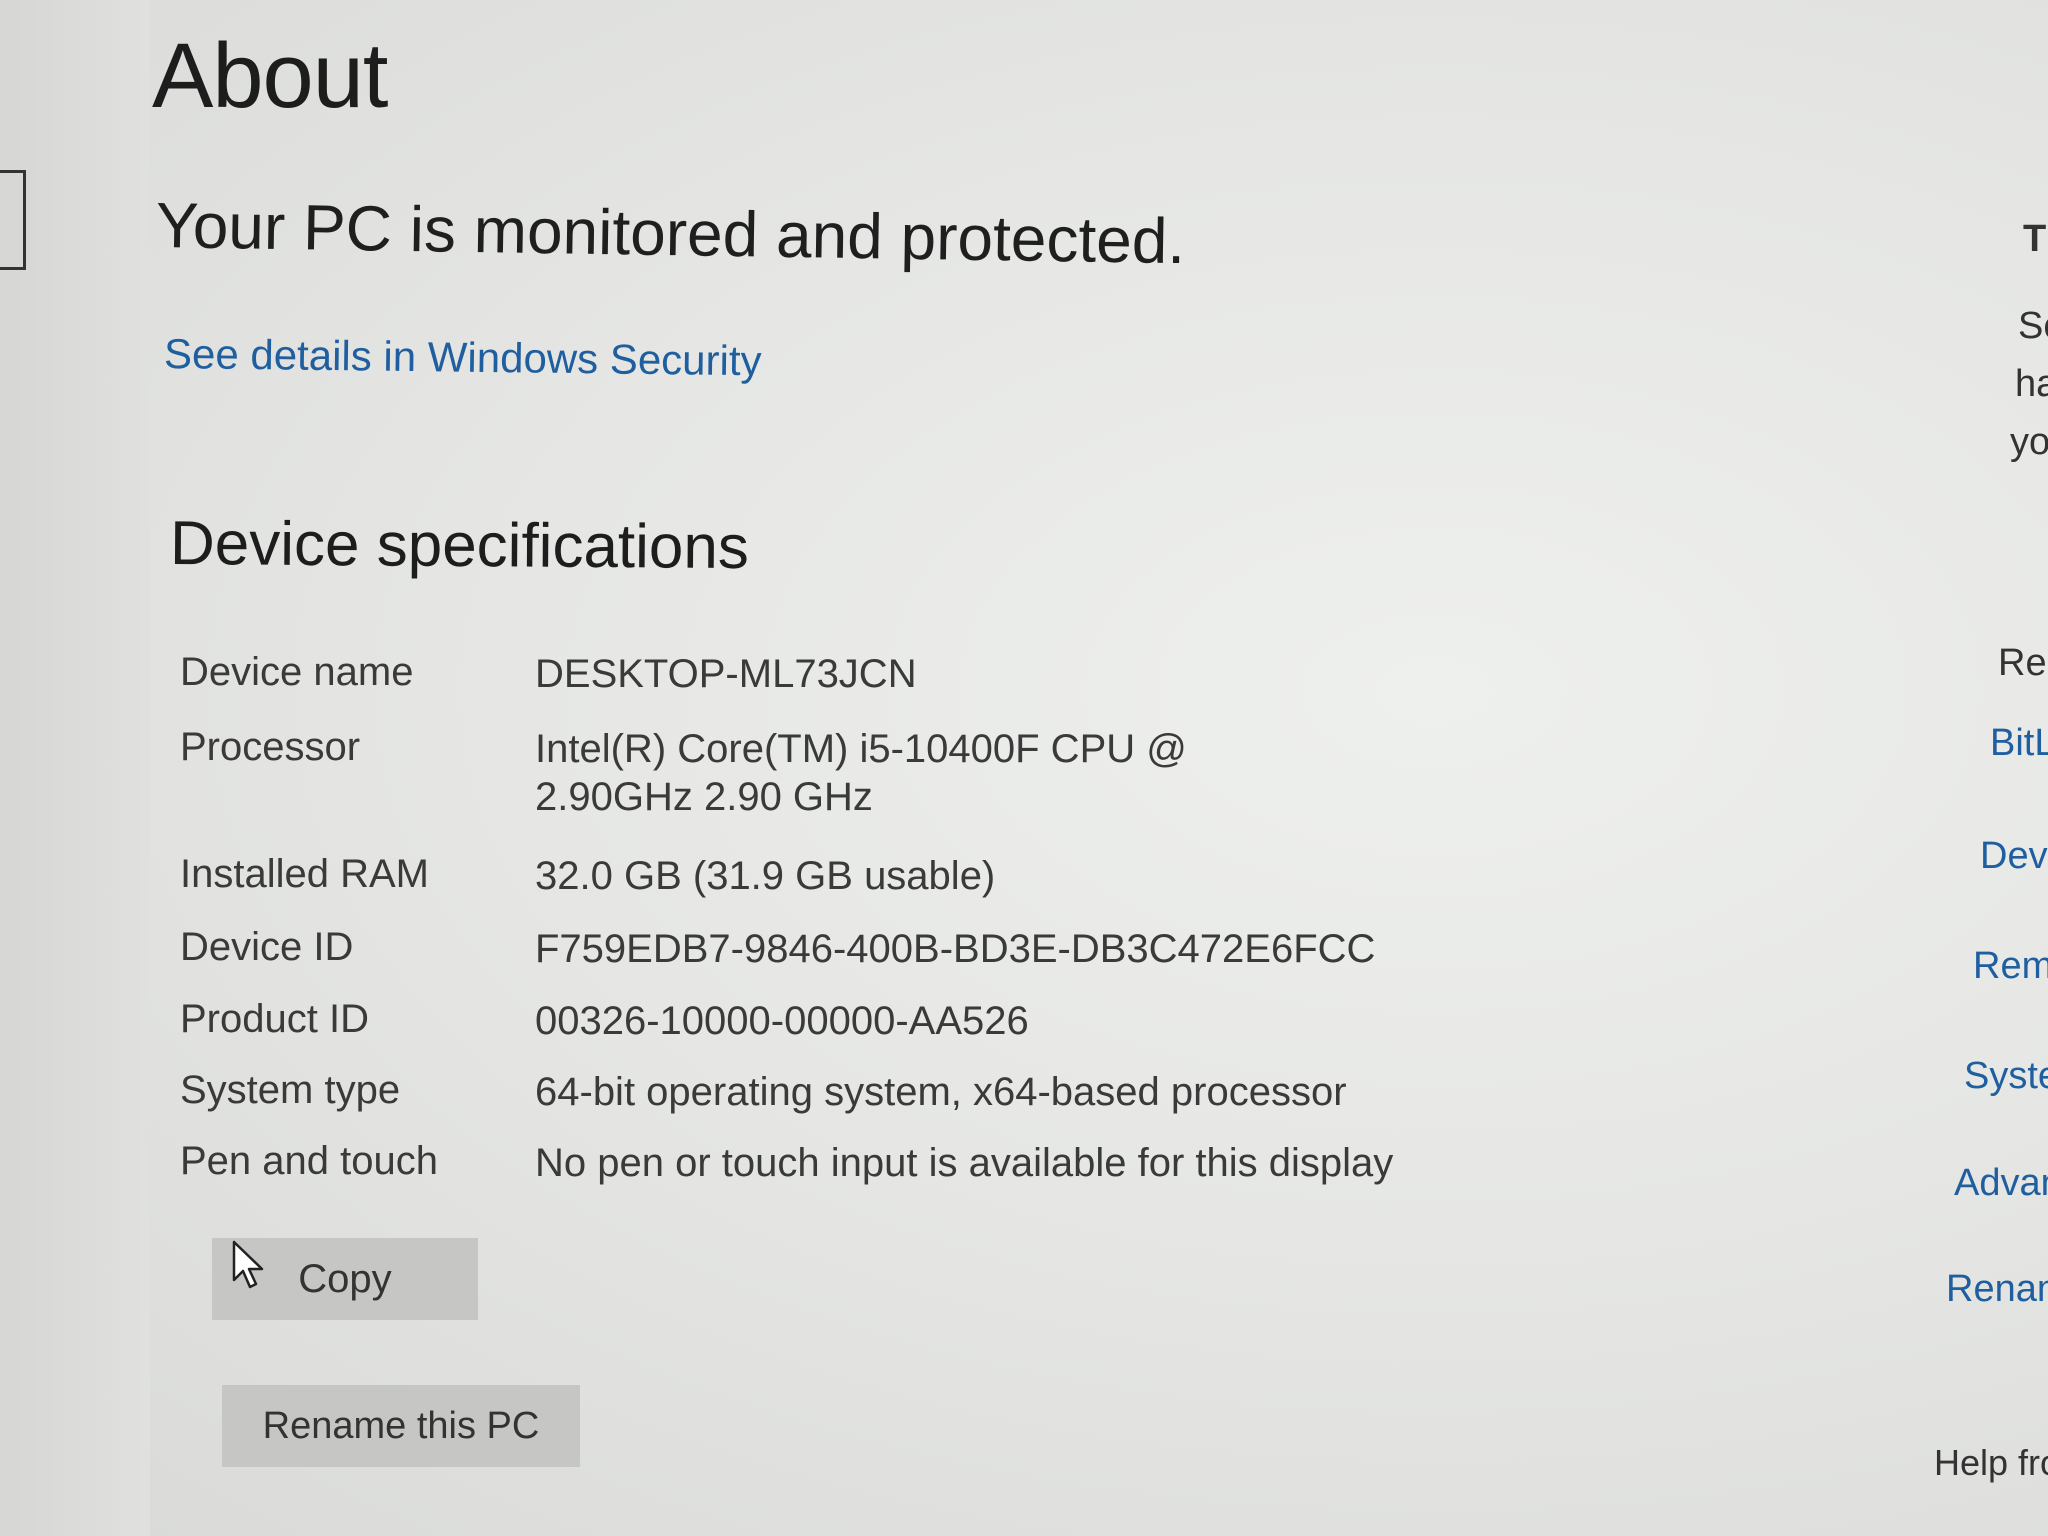 This screenshot has height=1536, width=2048. I want to click on spec-label: Device ID, so click(267, 947).